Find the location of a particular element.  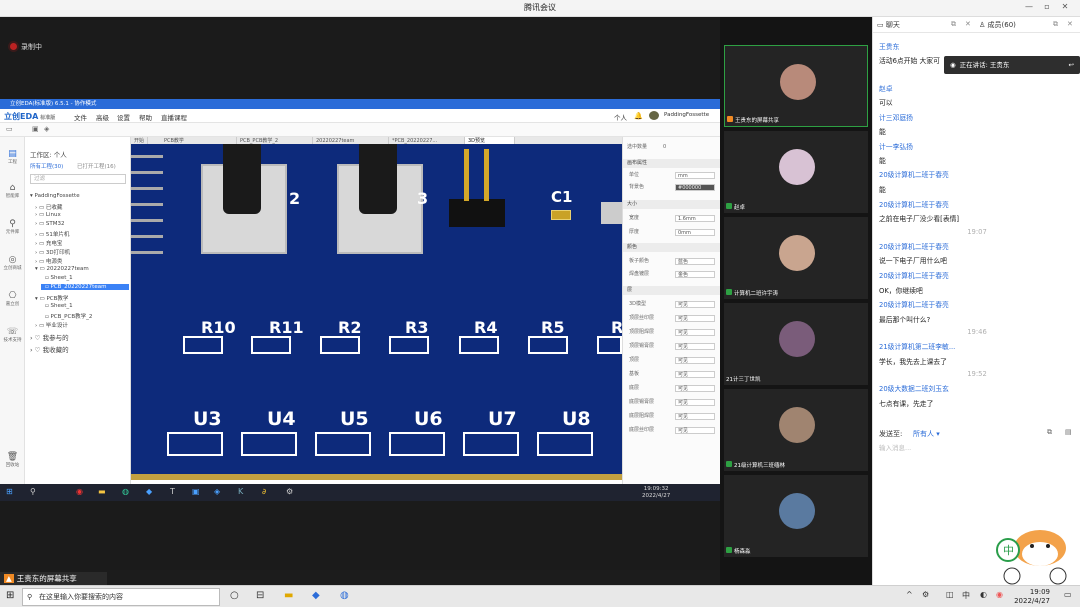

menu-live-course: 直播课程 is located at coordinates (174, 117).